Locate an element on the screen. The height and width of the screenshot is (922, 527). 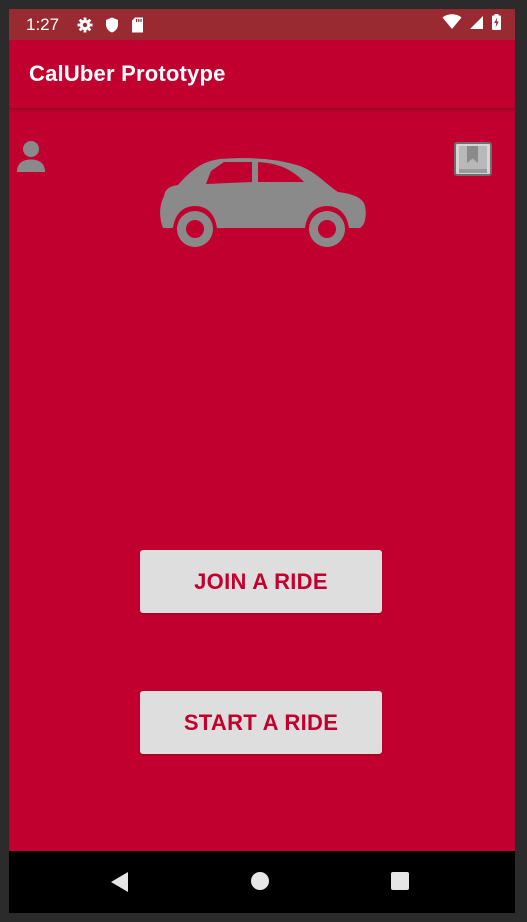
profile-icon is located at coordinates (31, 156).